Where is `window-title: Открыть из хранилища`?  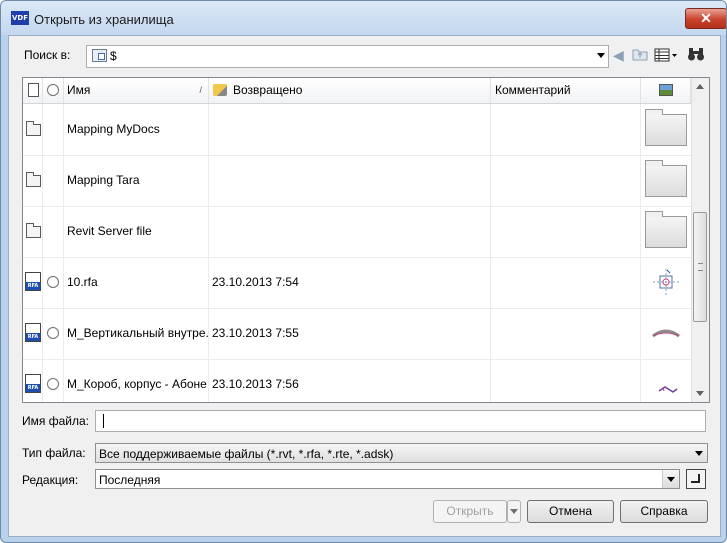 window-title: Открыть из хранилища is located at coordinates (104, 19).